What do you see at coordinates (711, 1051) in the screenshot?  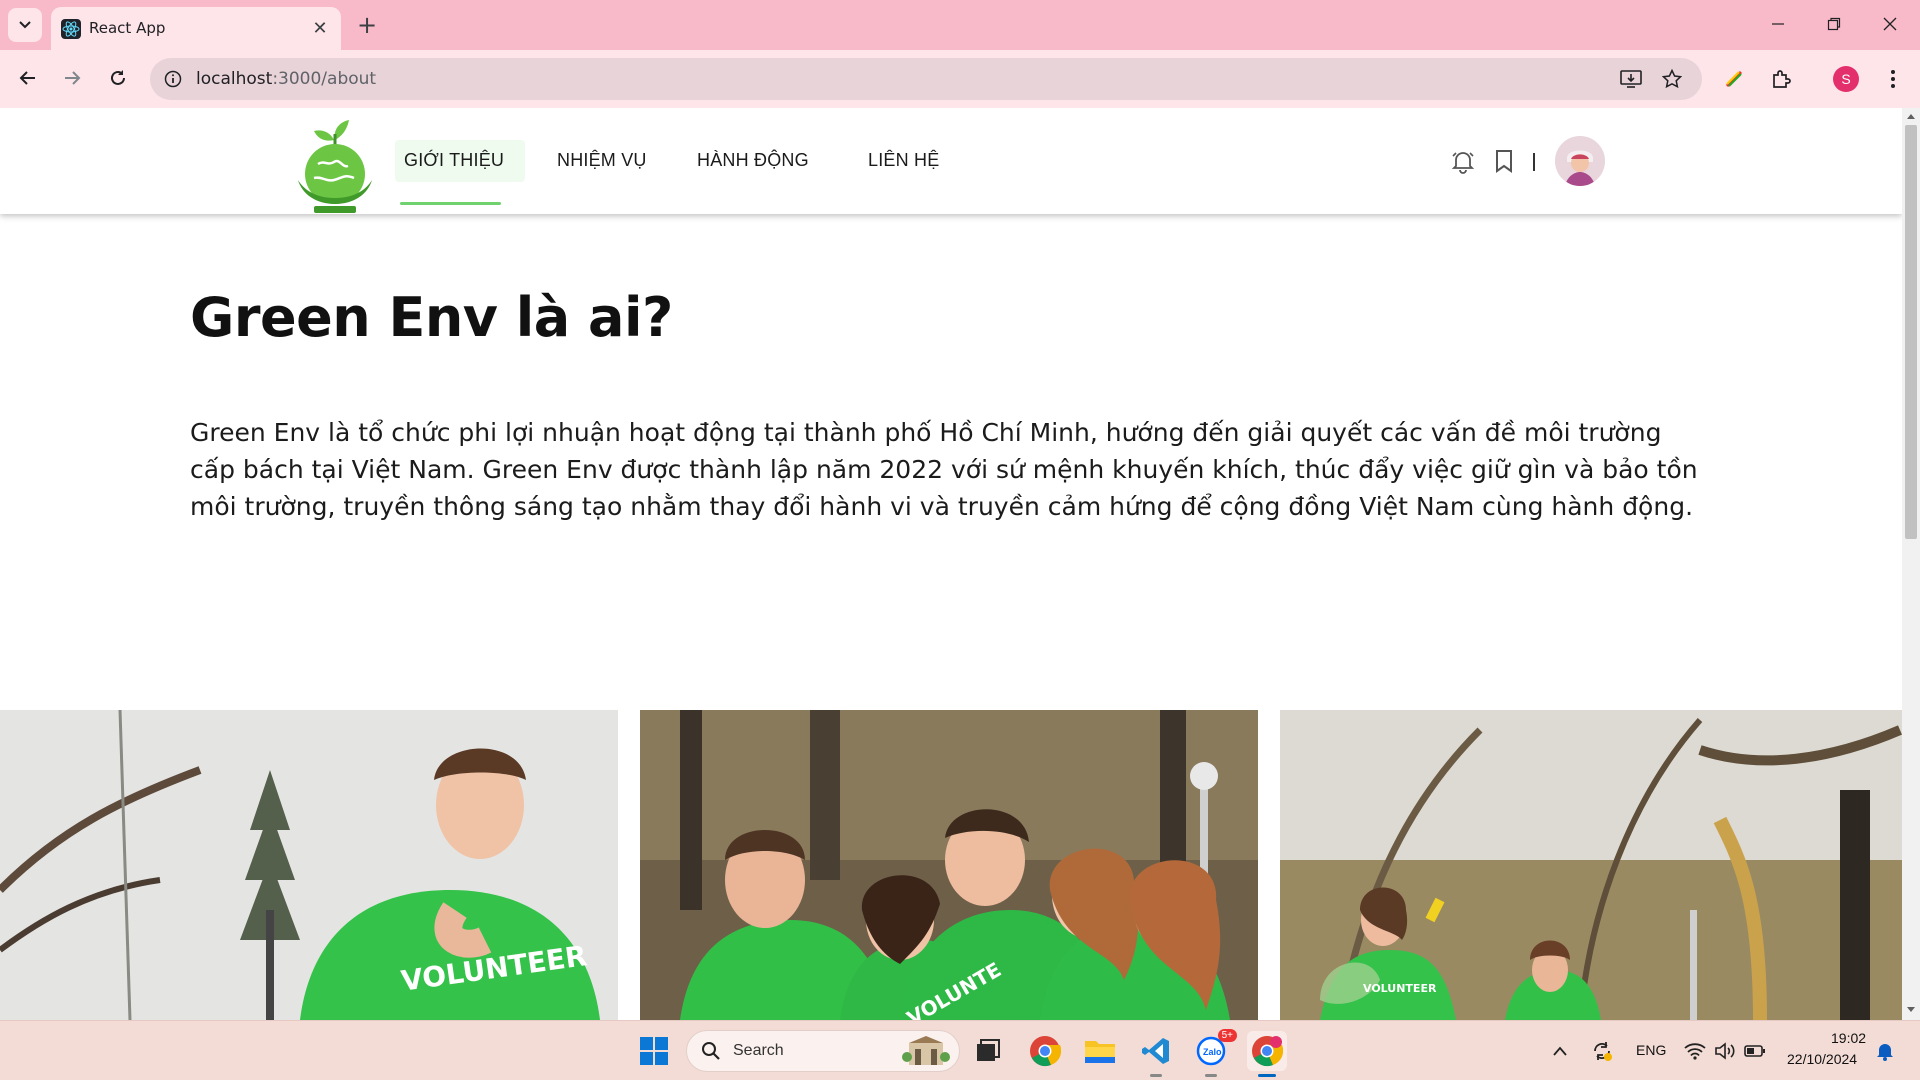 I see `search-icon` at bounding box center [711, 1051].